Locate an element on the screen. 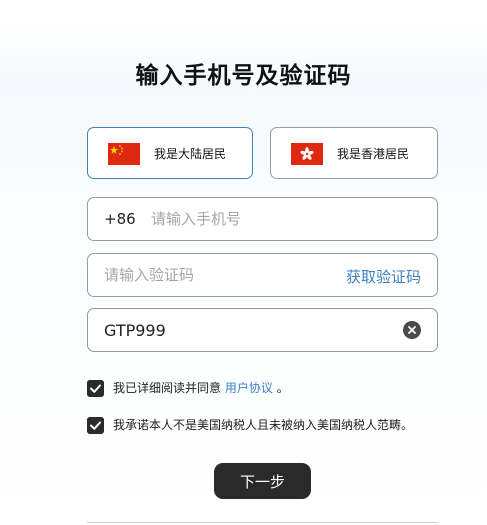 Image resolution: width=487 pixels, height=525 pixels. divider is located at coordinates (262, 522).